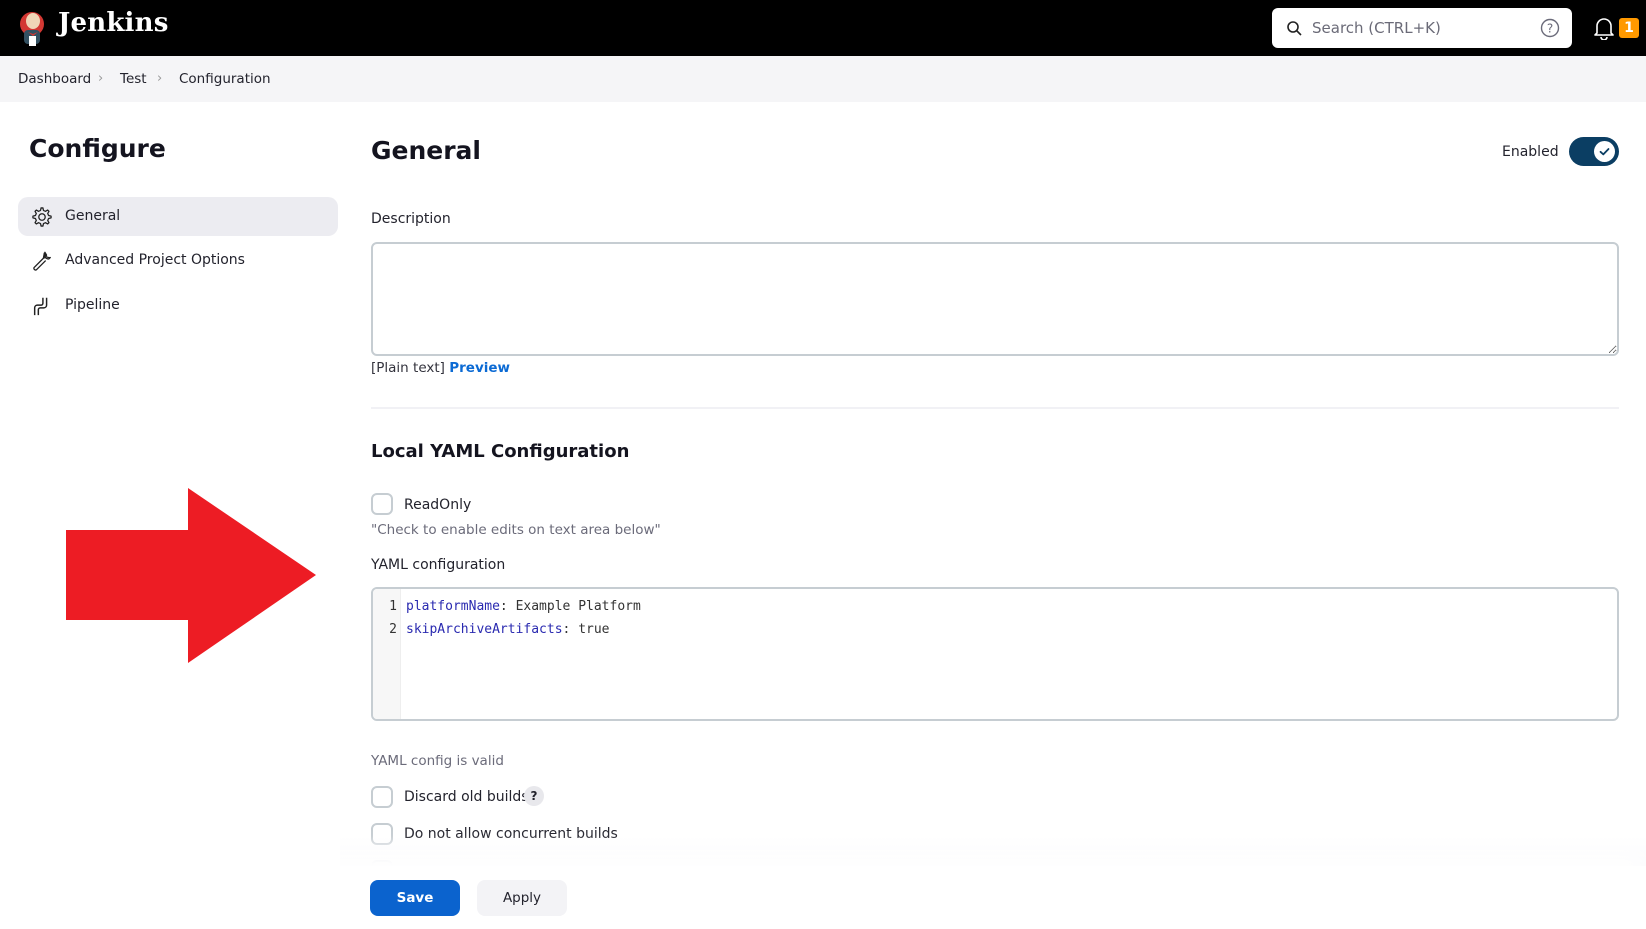  What do you see at coordinates (995, 299) in the screenshot?
I see `description-textarea` at bounding box center [995, 299].